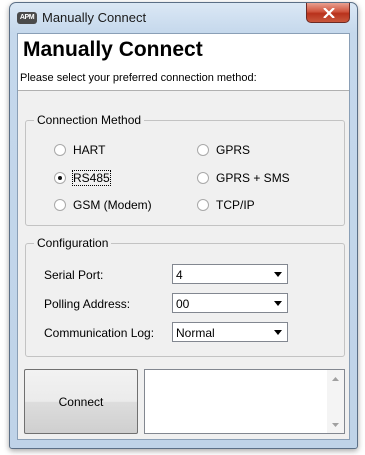 This screenshot has width=365, height=455. What do you see at coordinates (89, 120) in the screenshot?
I see `connection-method-legend: Connection Method` at bounding box center [89, 120].